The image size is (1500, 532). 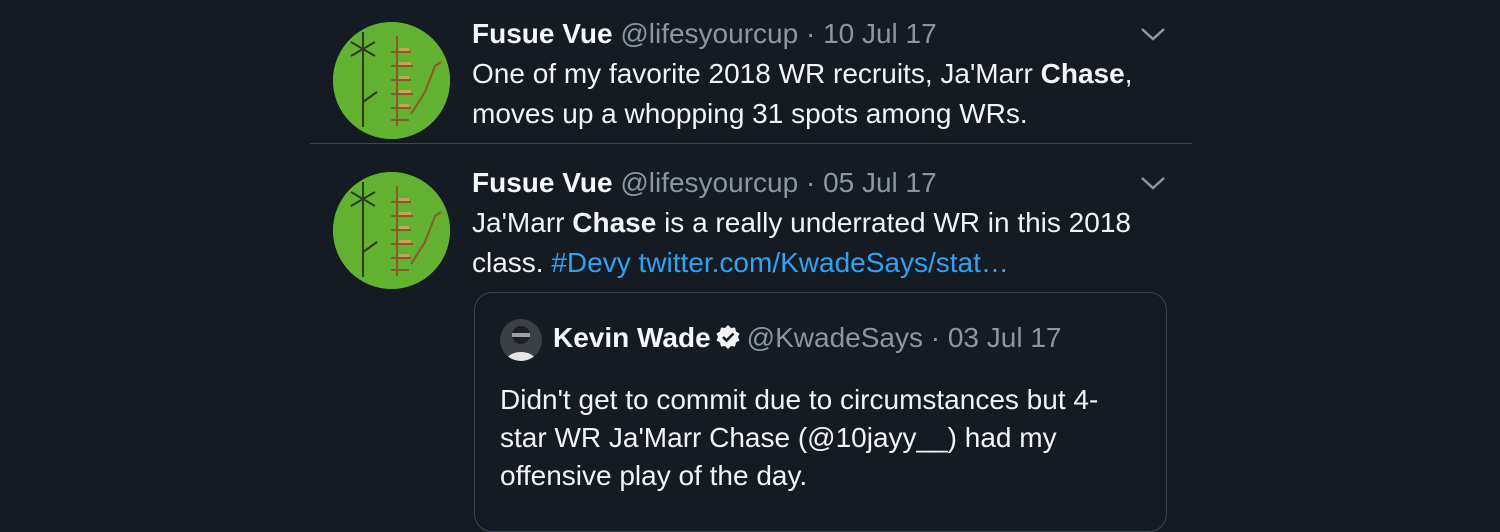 What do you see at coordinates (778, 437) in the screenshot?
I see `quote-line: star WR Ja'Marr Chase (@10jayy__) had my` at bounding box center [778, 437].